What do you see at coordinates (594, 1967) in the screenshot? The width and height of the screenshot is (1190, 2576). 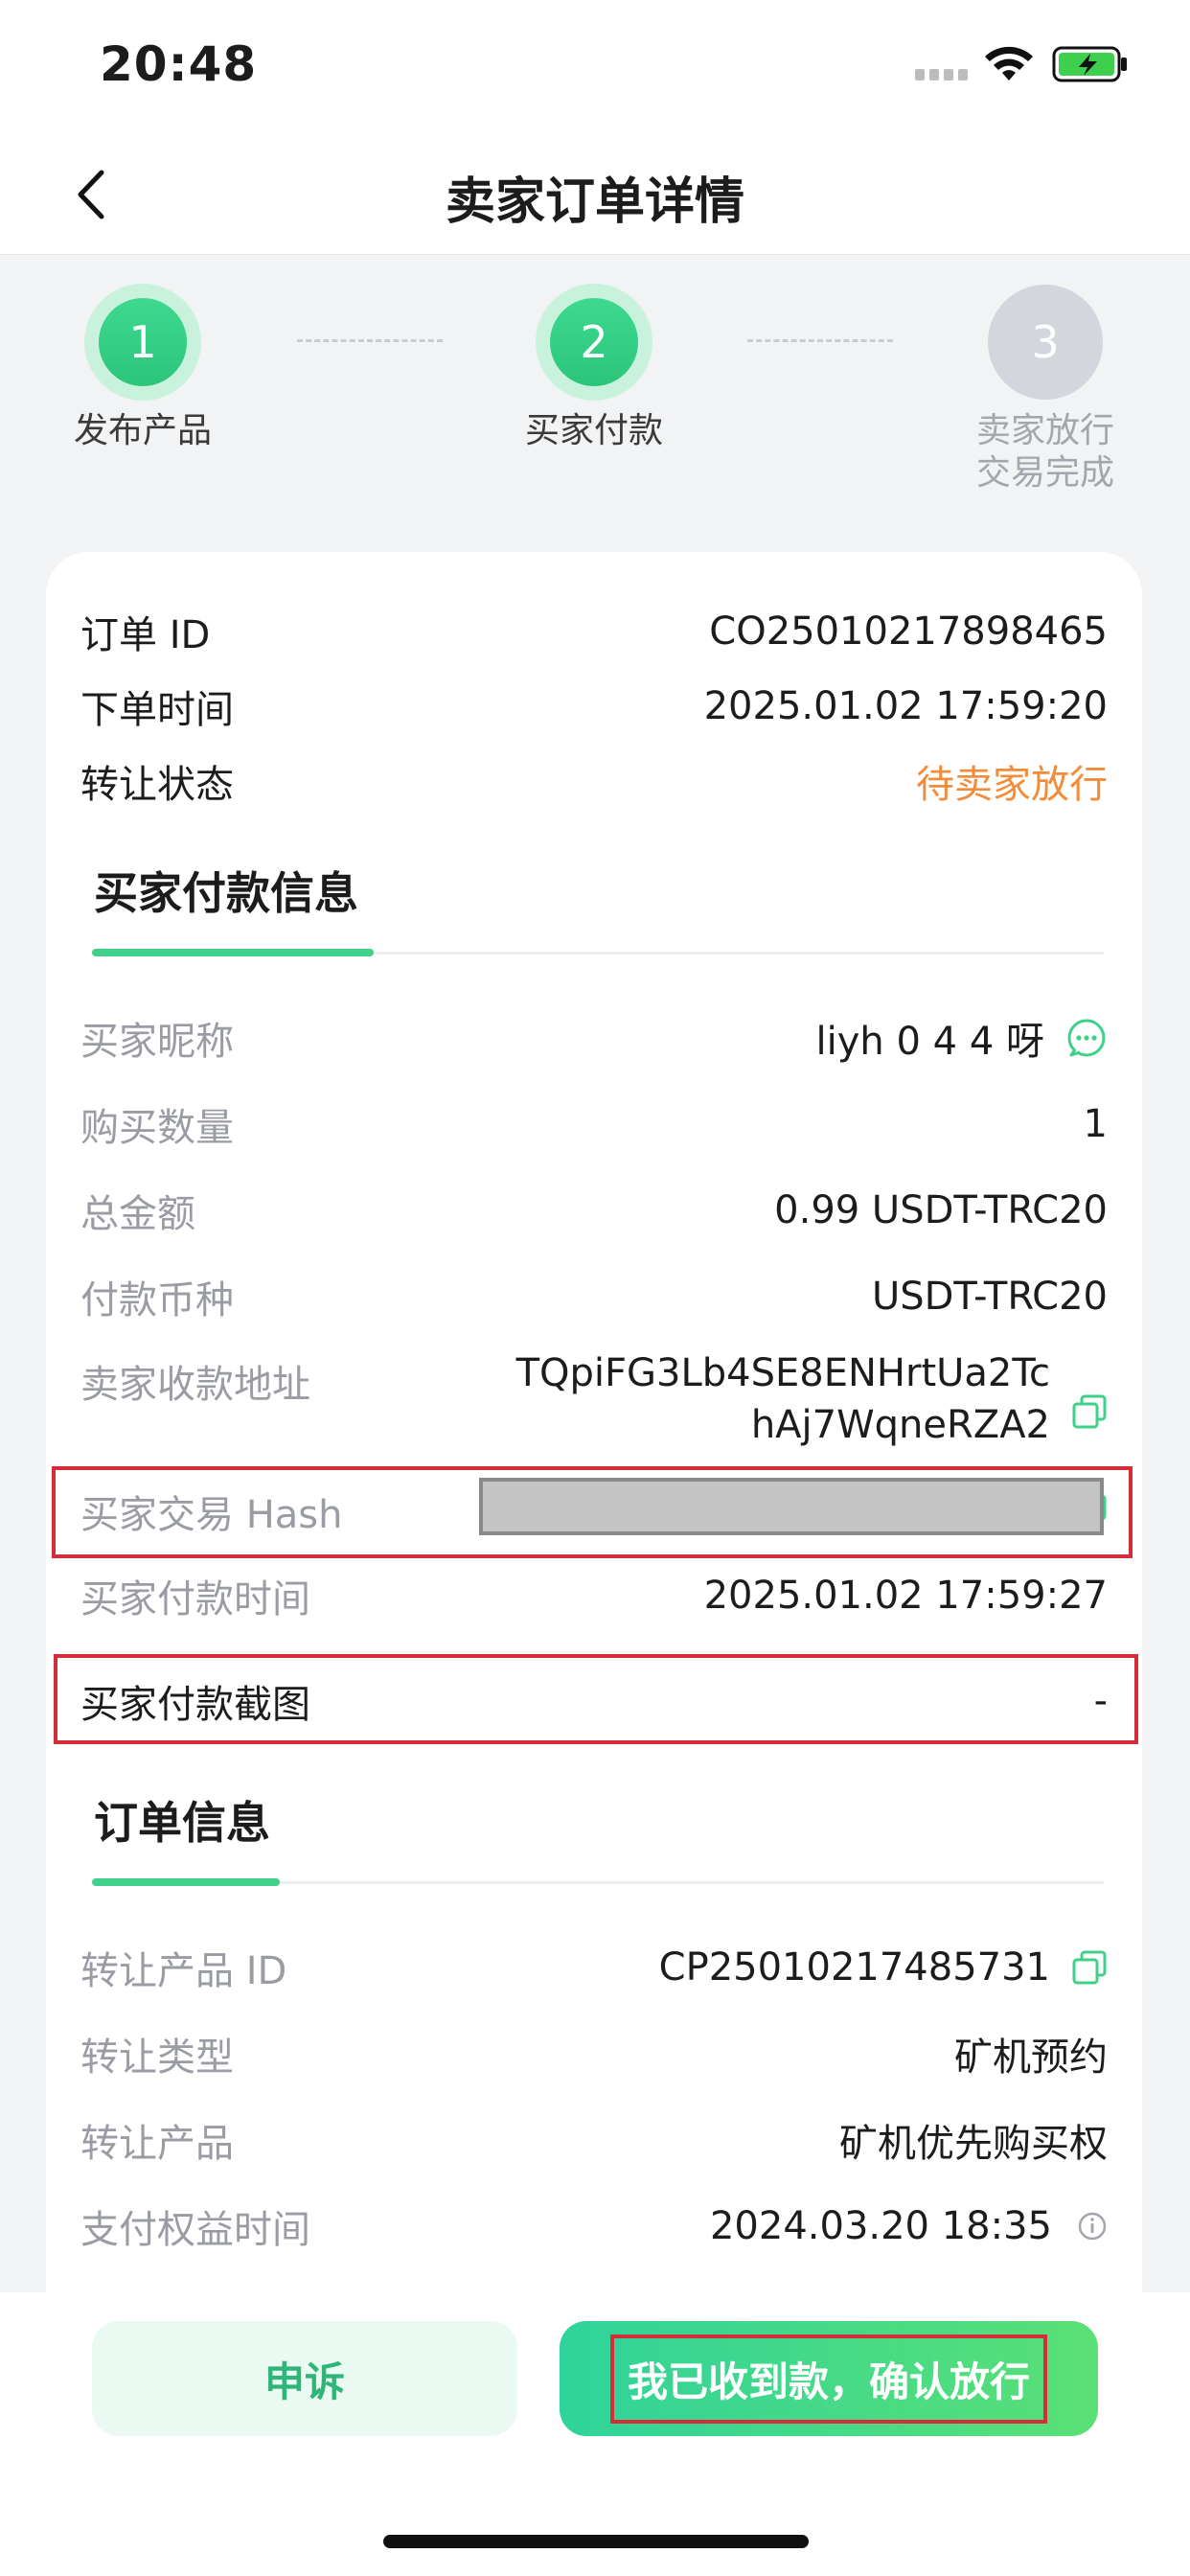 I see `product-id-row: 转让产品 ID CP25010217485731` at bounding box center [594, 1967].